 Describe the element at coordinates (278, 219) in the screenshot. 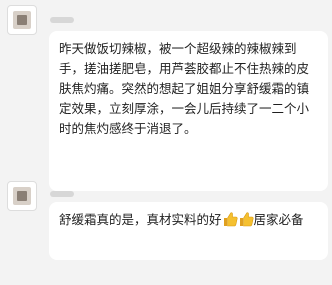

I see `message-text-continued: 居家必备` at that location.